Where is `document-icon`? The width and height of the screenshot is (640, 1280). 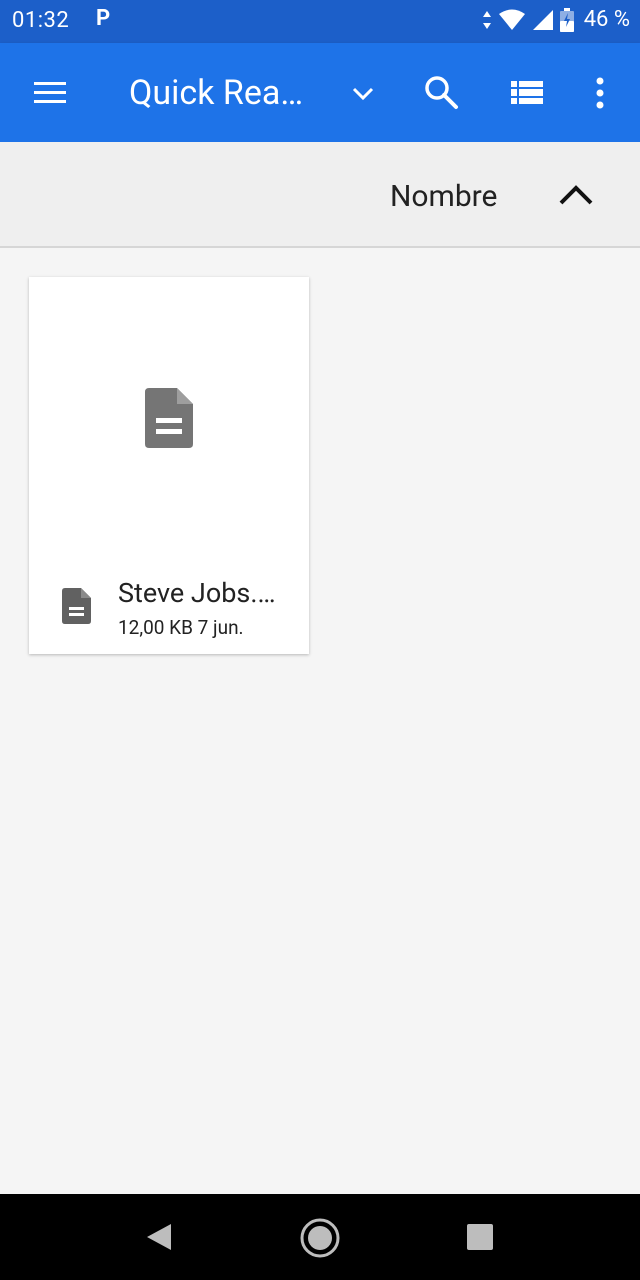
document-icon is located at coordinates (77, 608).